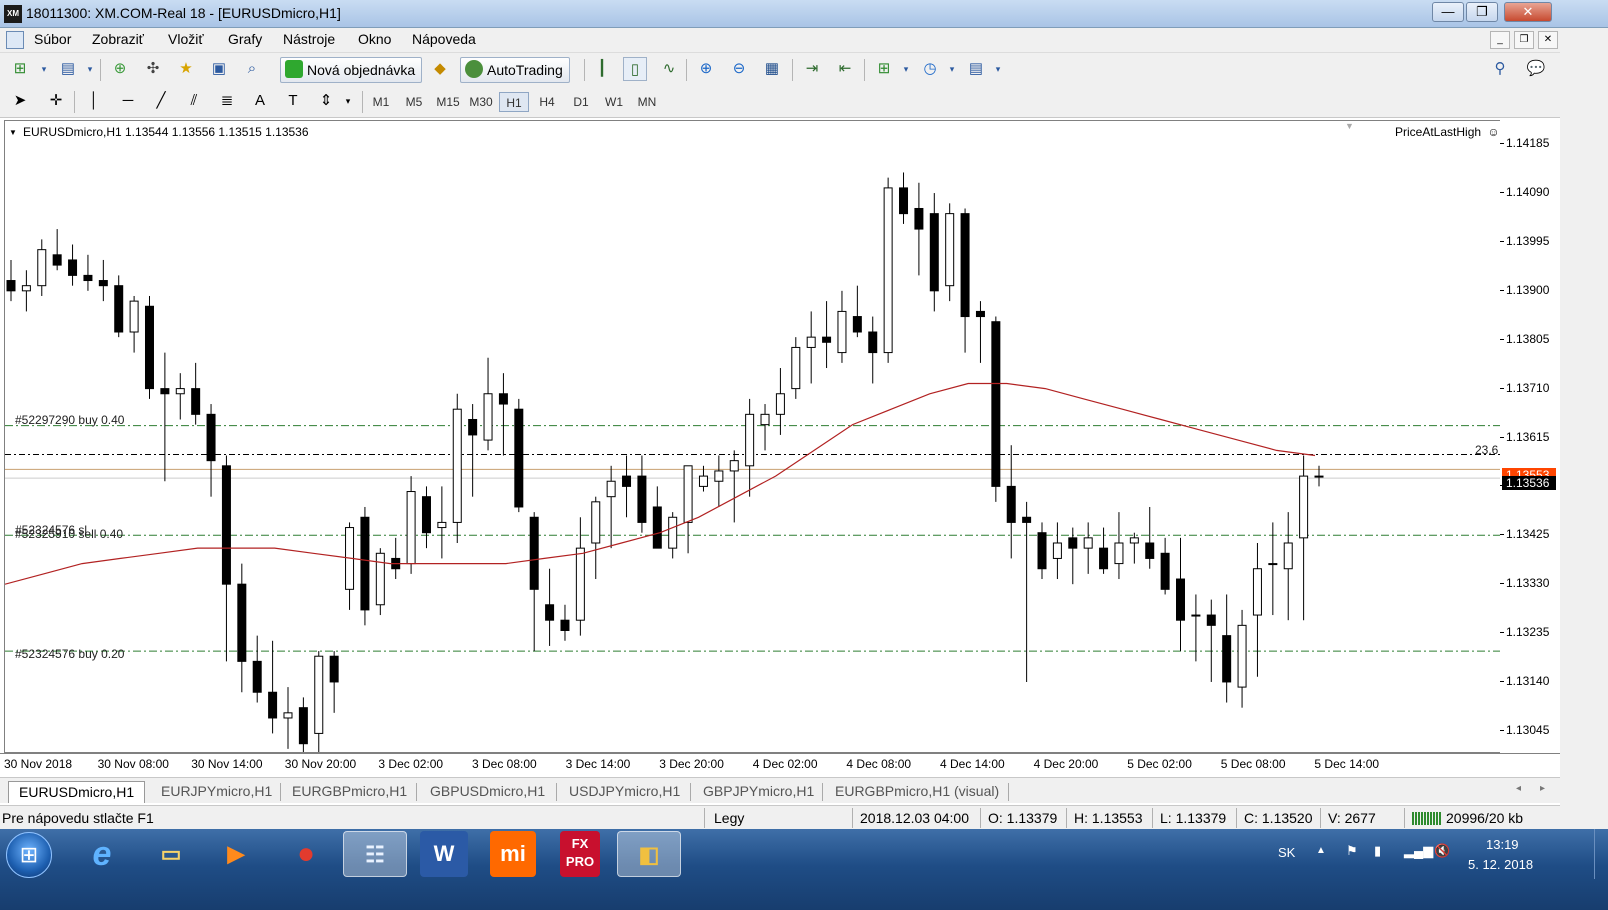 The image size is (1608, 910). Describe the element at coordinates (1548, 40) in the screenshot. I see `mdi-close-button: ✕` at that location.